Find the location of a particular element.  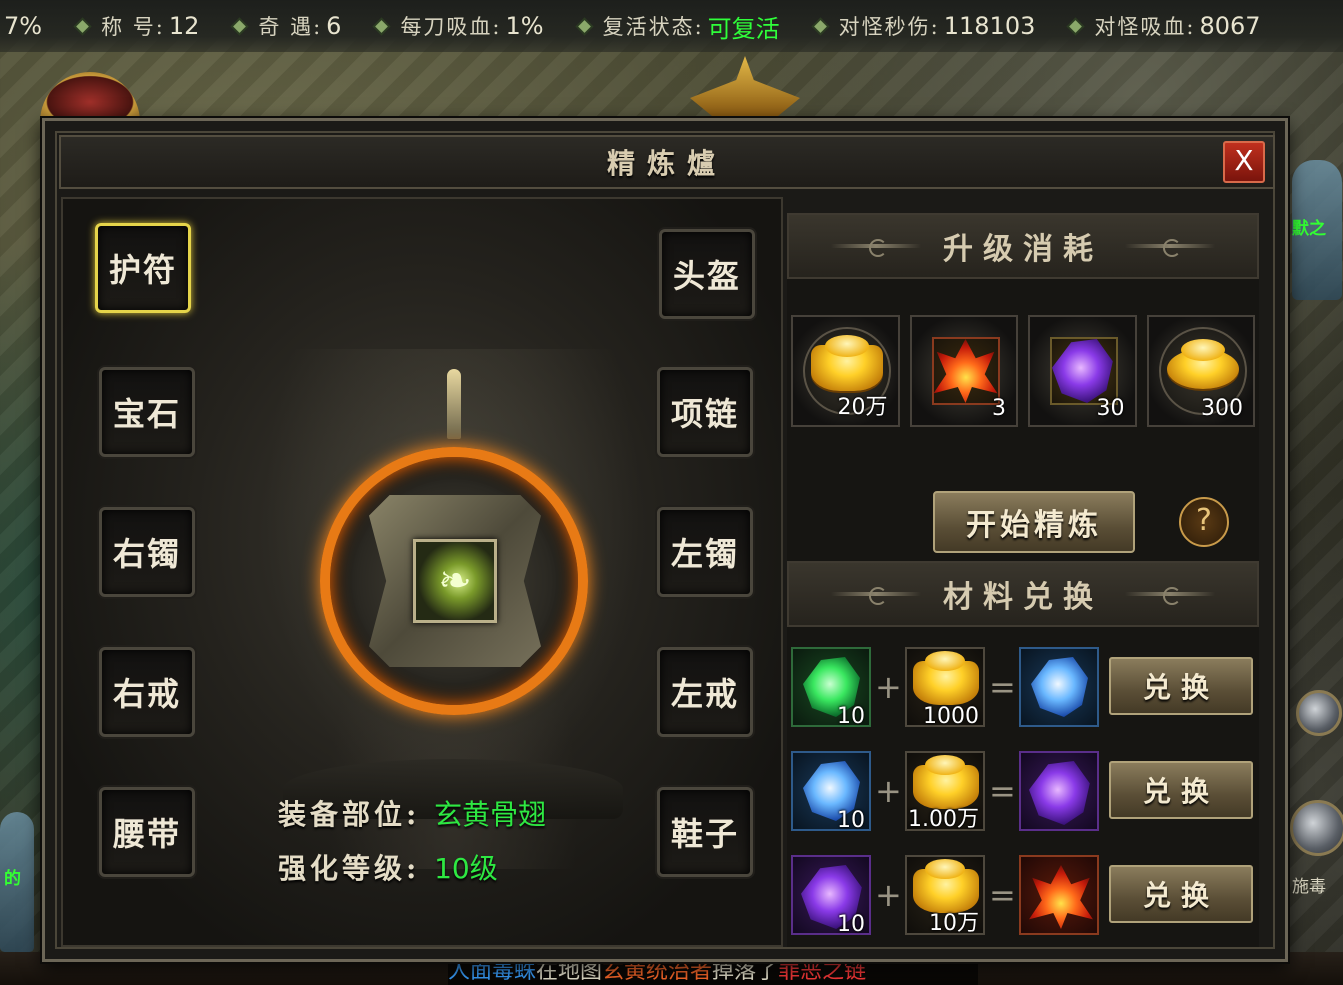

exchange-gold-qty: 1.00万 is located at coordinates (943, 819).